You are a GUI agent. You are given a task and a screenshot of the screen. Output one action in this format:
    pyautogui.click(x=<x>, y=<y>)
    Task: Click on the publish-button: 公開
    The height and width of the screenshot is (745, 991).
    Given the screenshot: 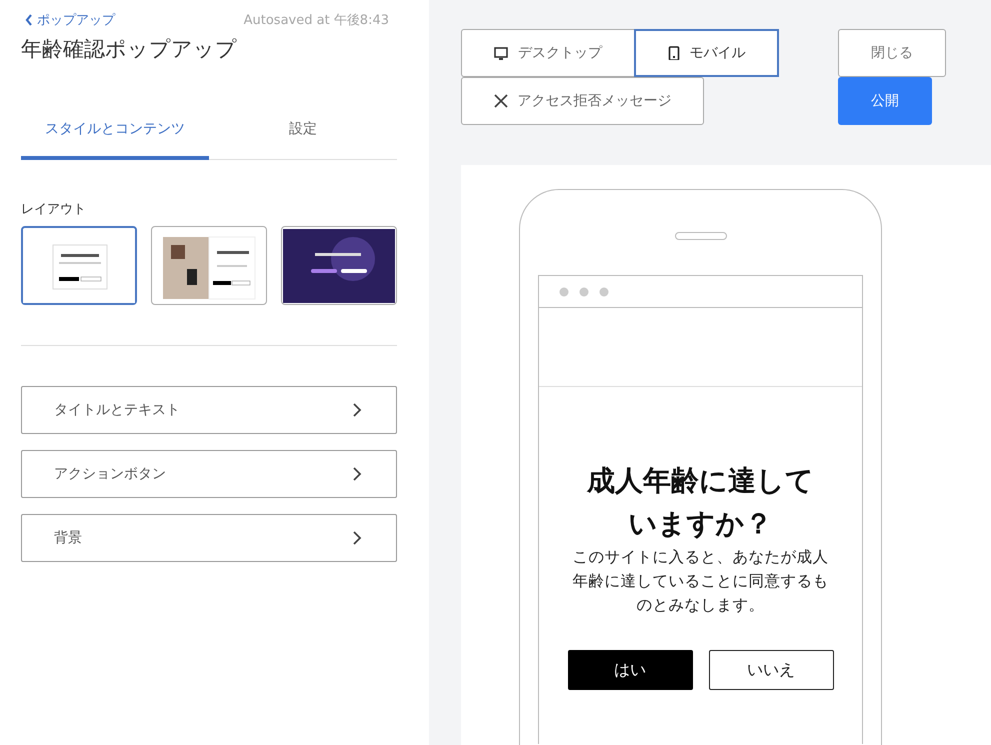 What is the action you would take?
    pyautogui.click(x=885, y=101)
    